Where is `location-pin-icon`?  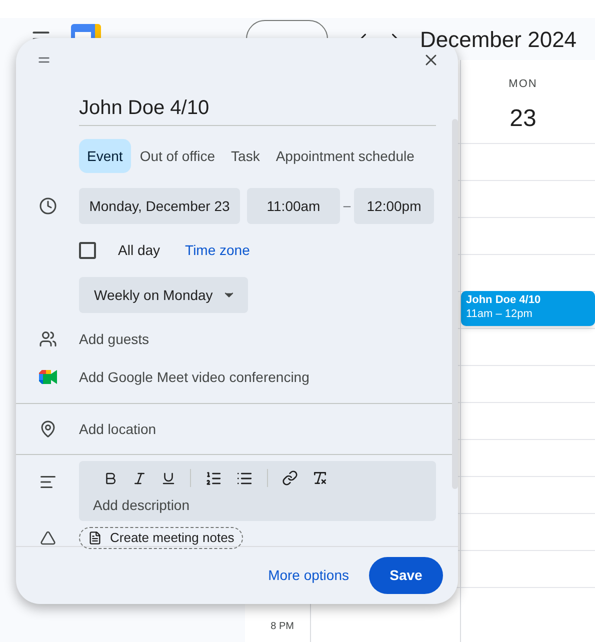
location-pin-icon is located at coordinates (47, 429).